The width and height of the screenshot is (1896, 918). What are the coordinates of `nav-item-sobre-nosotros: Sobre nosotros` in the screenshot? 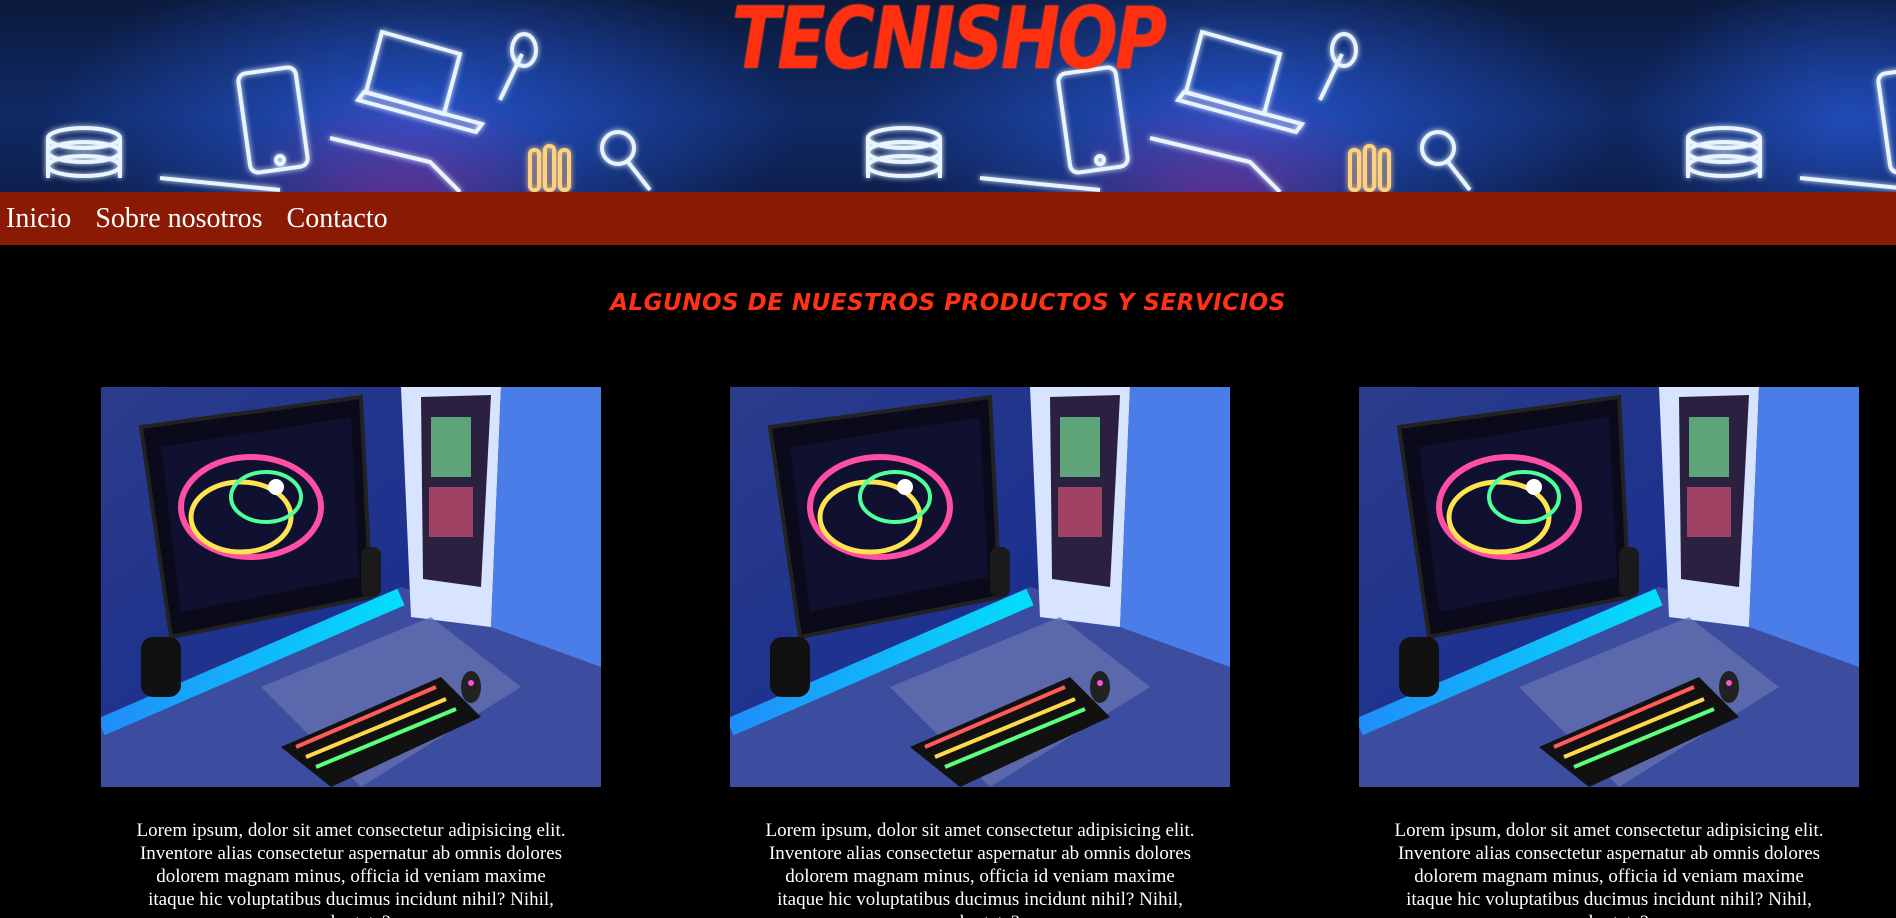 It's located at (178, 219).